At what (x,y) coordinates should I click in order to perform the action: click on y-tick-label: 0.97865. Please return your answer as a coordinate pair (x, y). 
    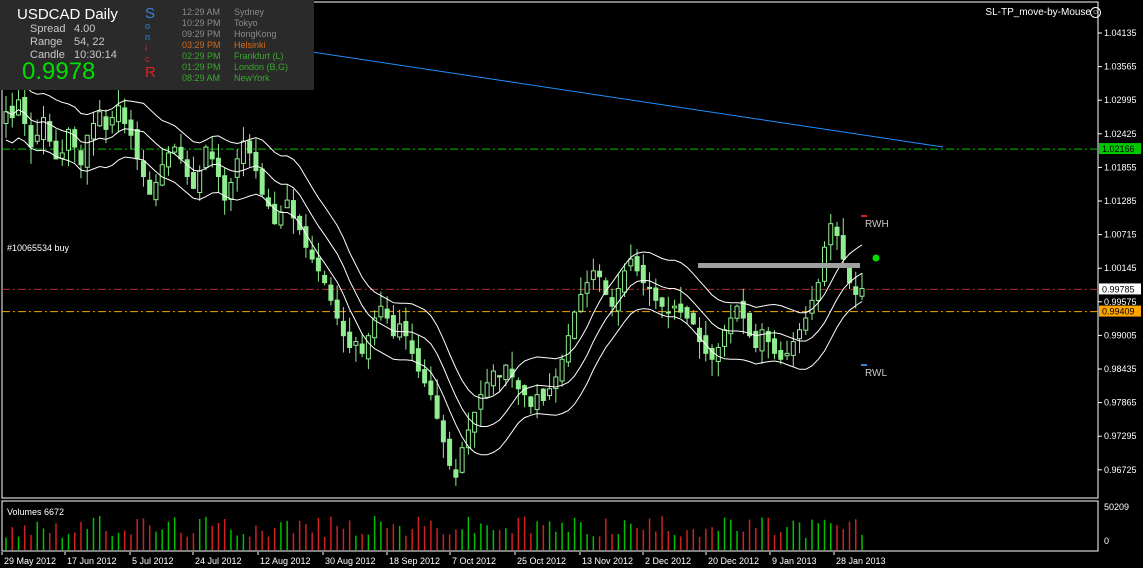
    Looking at the image, I should click on (1120, 403).